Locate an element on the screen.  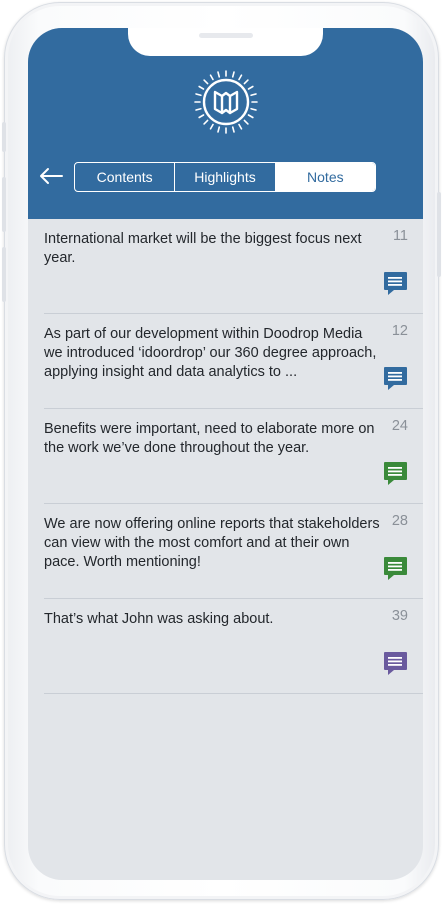
section-tabs: Contents Highlights Notes is located at coordinates (225, 177).